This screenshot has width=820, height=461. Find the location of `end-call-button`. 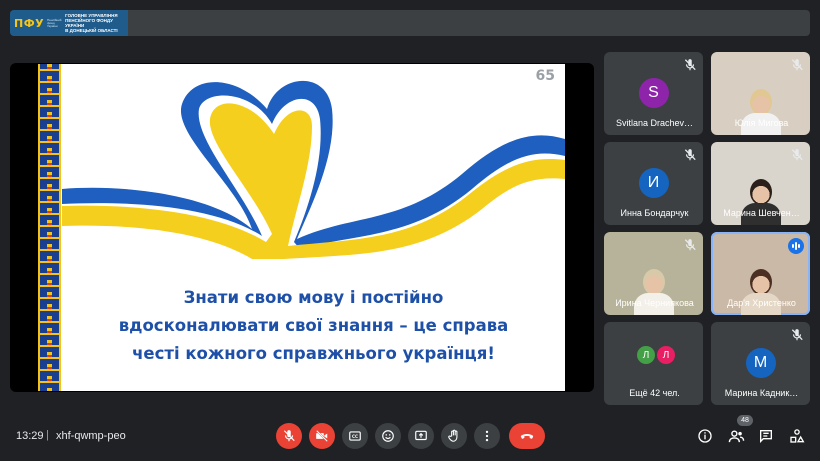

end-call-button is located at coordinates (527, 436).